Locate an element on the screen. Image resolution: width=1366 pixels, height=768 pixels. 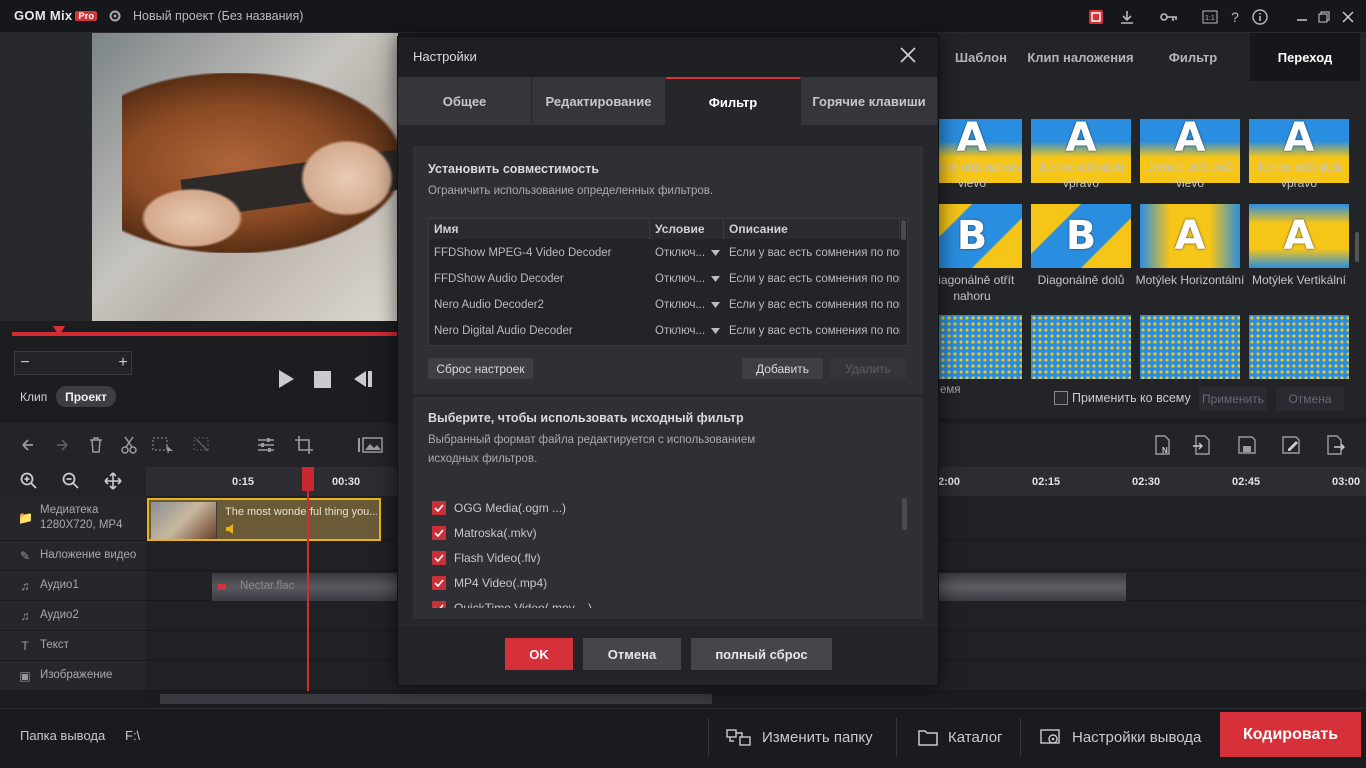
open-project-icon is located at coordinates (1202, 445).